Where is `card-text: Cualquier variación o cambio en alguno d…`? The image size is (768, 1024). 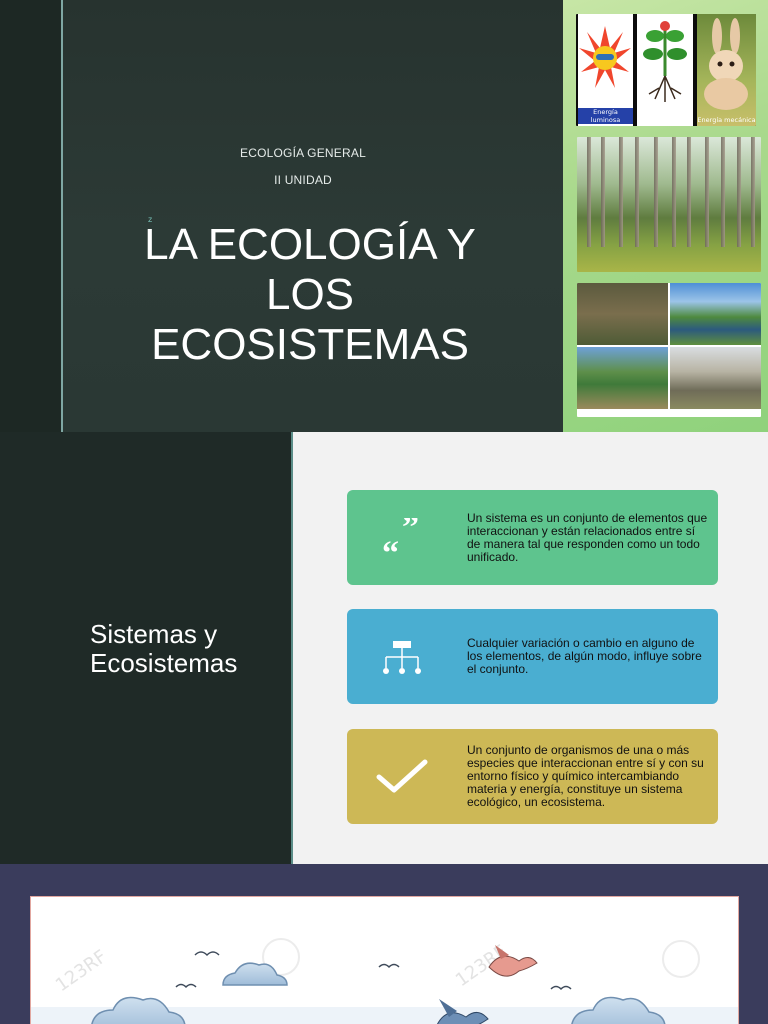 card-text: Cualquier variación o cambio en alguno d… is located at coordinates (584, 656).